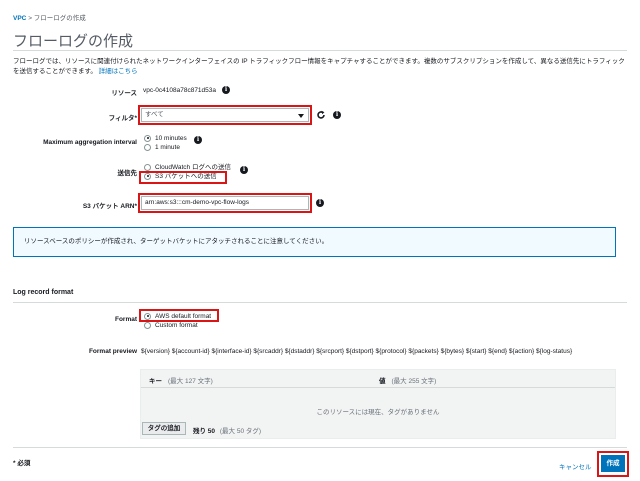  What do you see at coordinates (73, 41) in the screenshot?
I see `page-title: フローログの作成` at bounding box center [73, 41].